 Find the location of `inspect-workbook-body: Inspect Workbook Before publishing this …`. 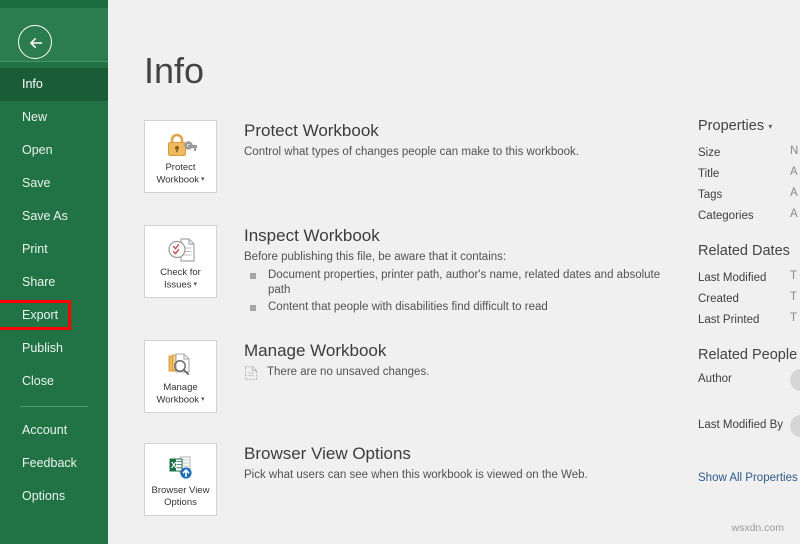

inspect-workbook-body: Inspect Workbook Before publishing this … is located at coordinates (456, 271).